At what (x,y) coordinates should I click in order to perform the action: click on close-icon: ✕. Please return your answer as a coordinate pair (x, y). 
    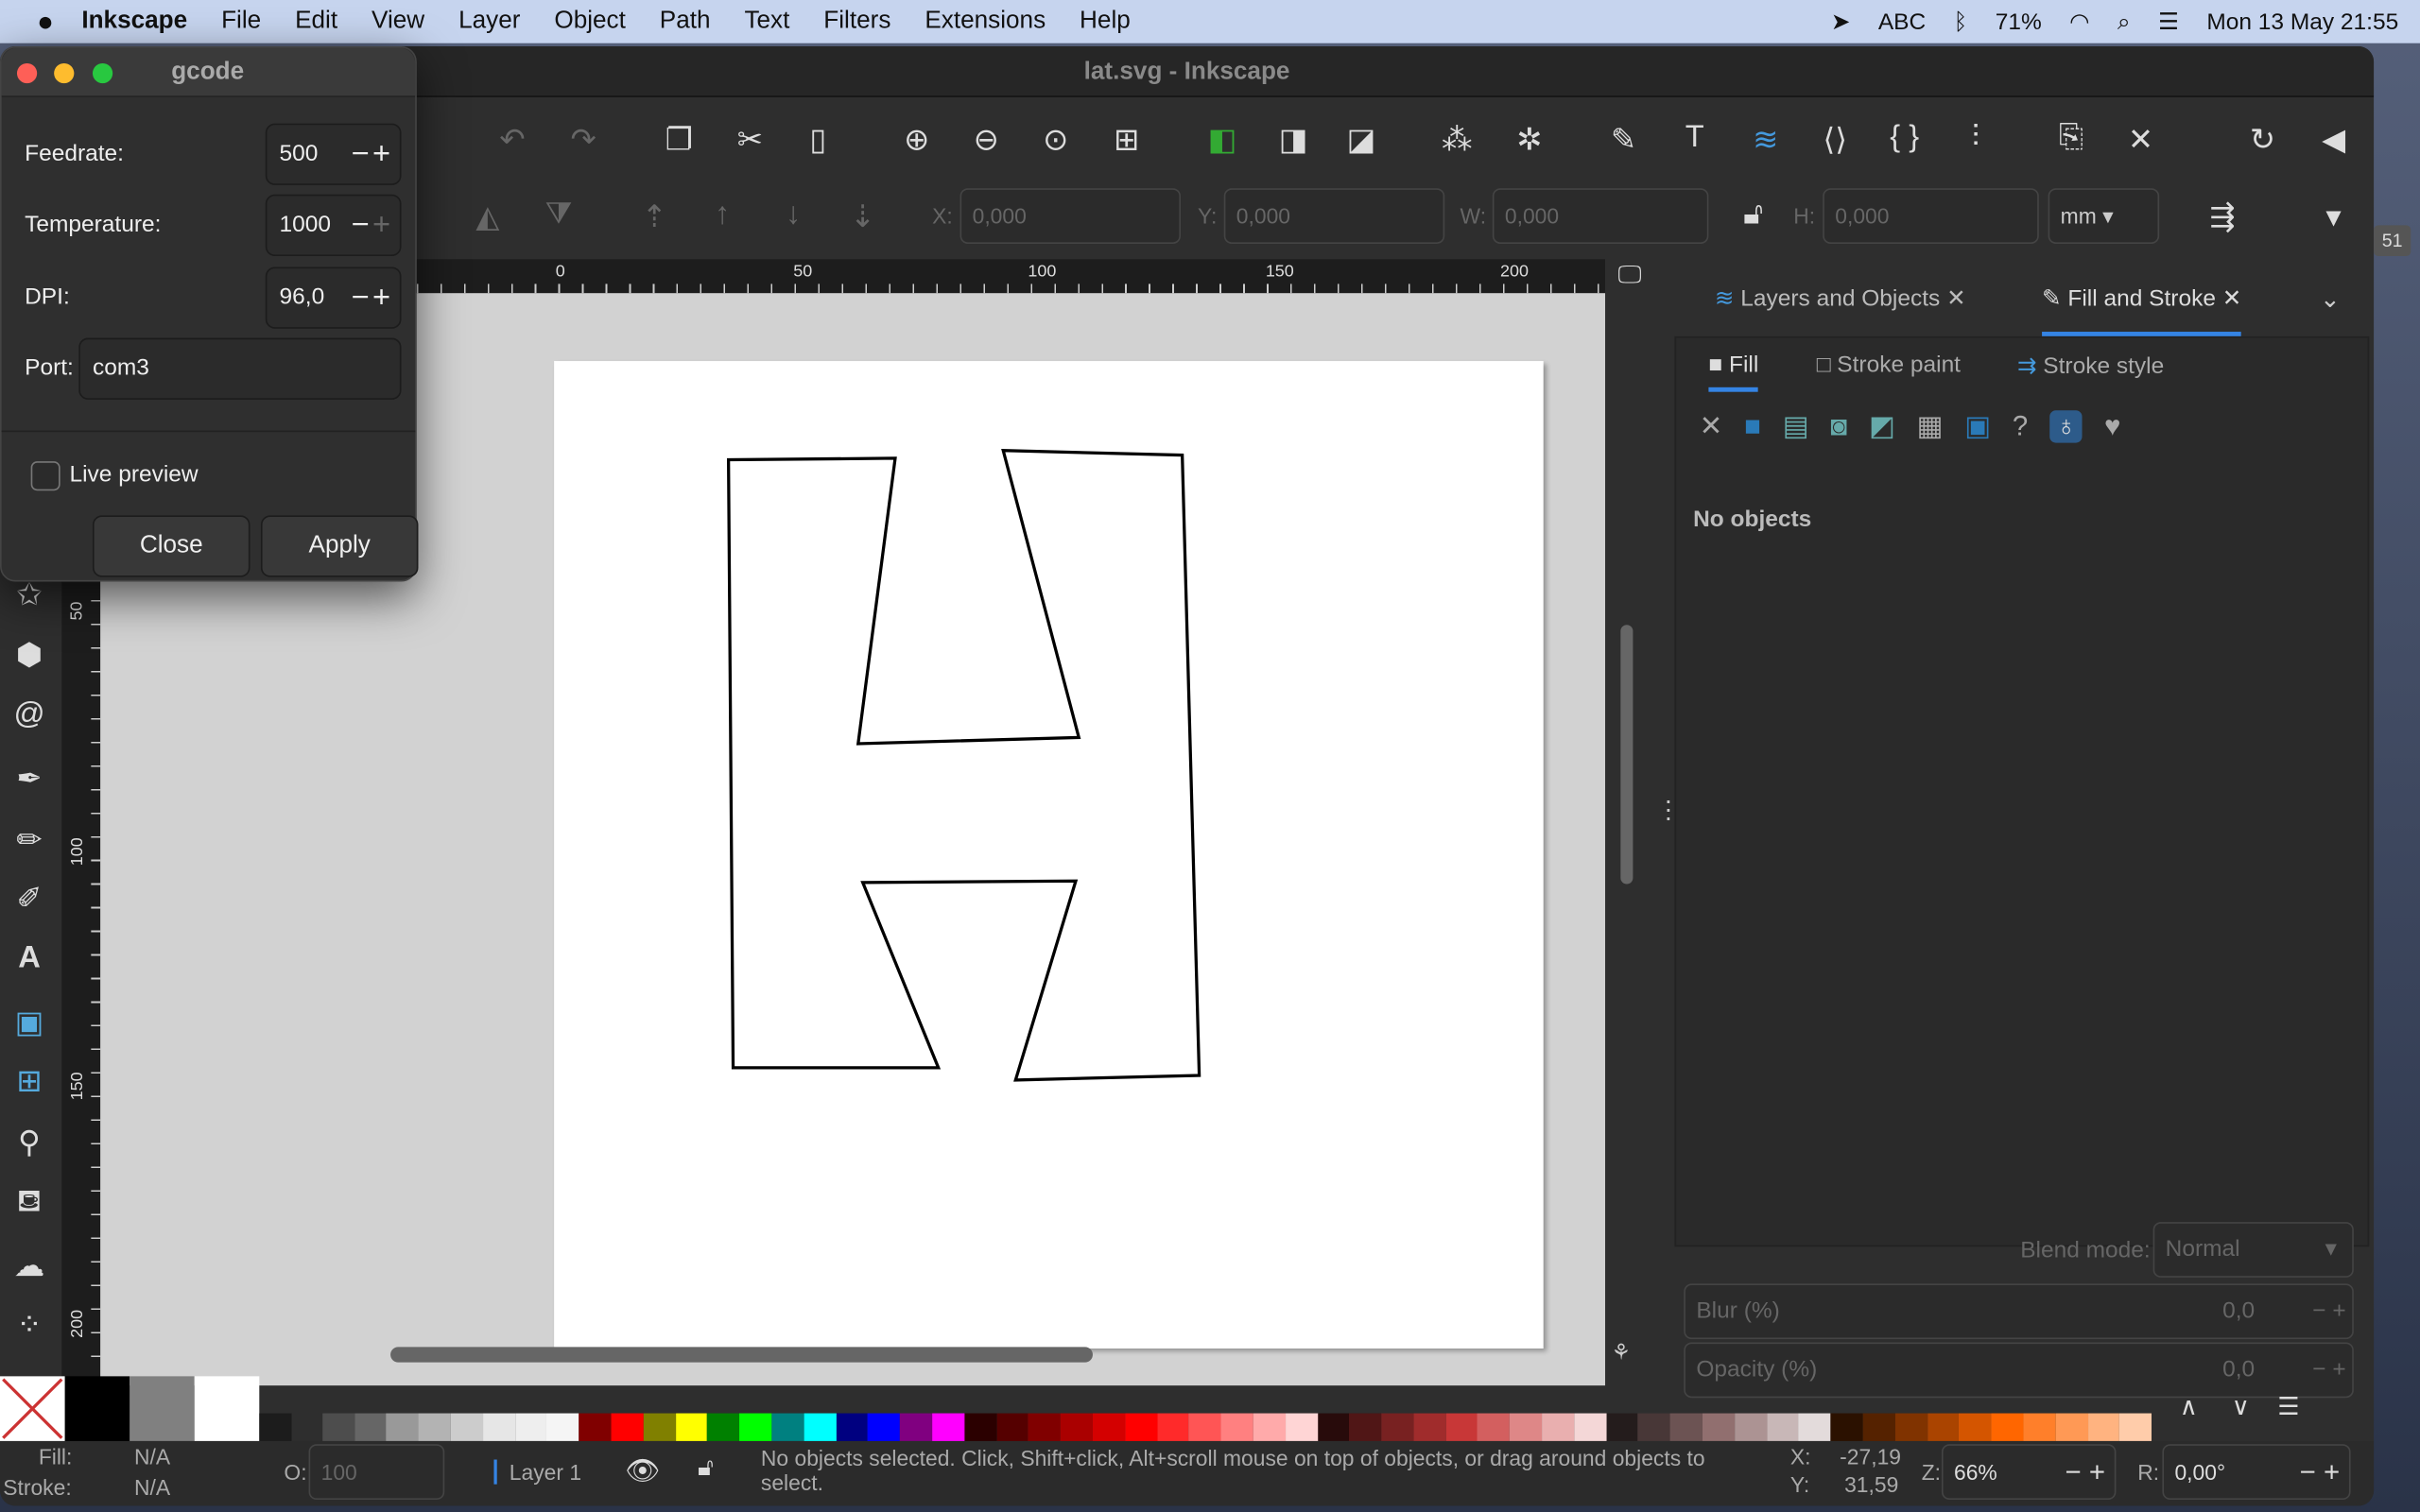
    Looking at the image, I should click on (1956, 298).